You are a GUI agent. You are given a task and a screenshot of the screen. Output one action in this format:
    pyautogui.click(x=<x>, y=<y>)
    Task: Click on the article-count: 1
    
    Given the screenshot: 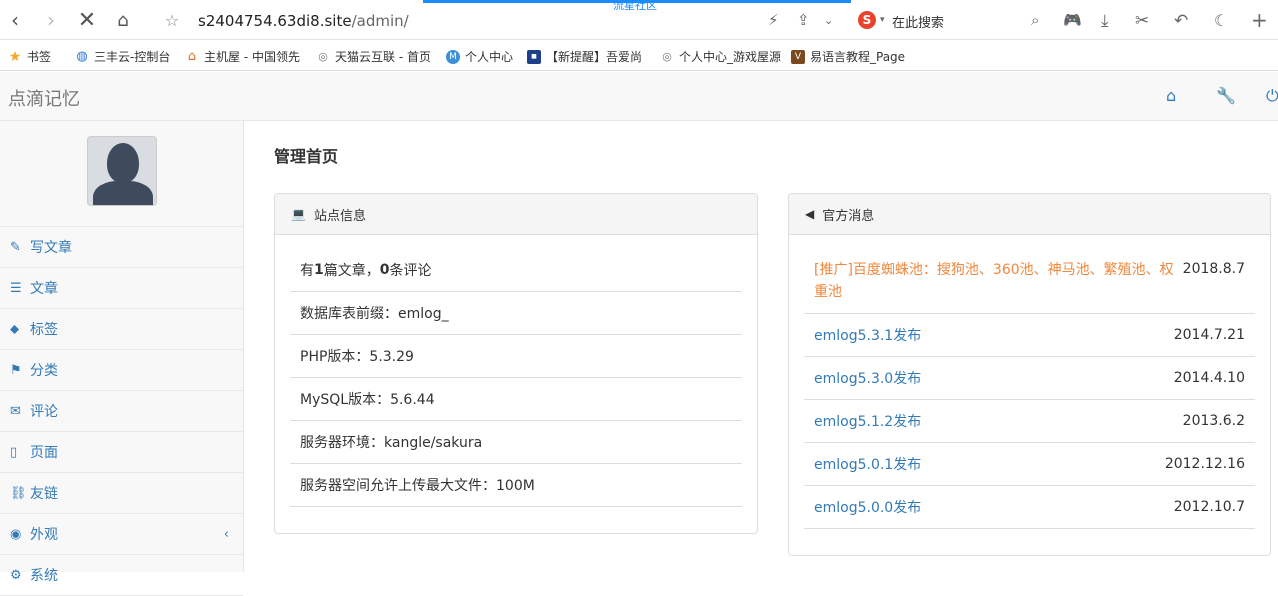 What is the action you would take?
    pyautogui.click(x=319, y=270)
    